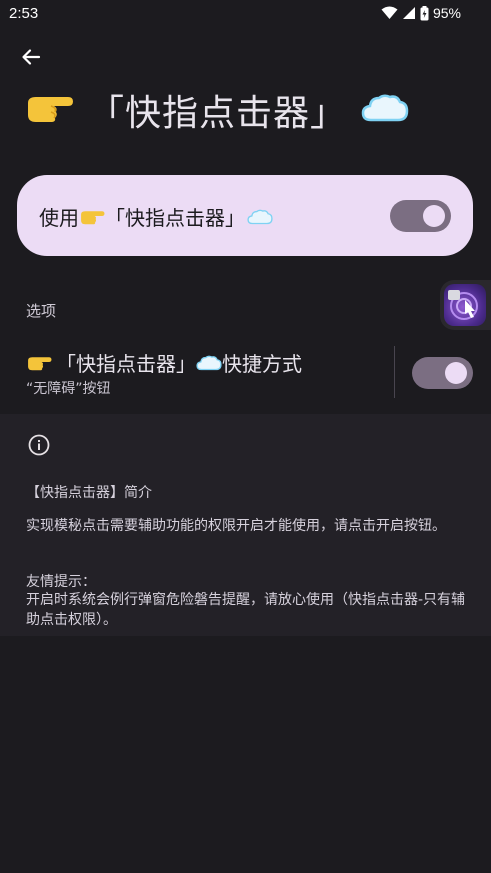  I want to click on battery-icon, so click(424, 12).